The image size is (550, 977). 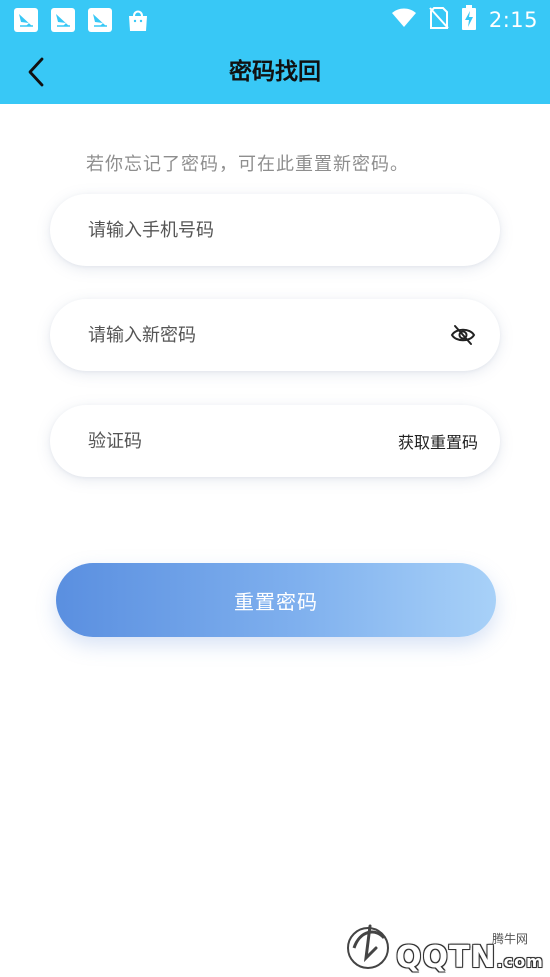 What do you see at coordinates (368, 946) in the screenshot?
I see `watermark-logo-icon` at bounding box center [368, 946].